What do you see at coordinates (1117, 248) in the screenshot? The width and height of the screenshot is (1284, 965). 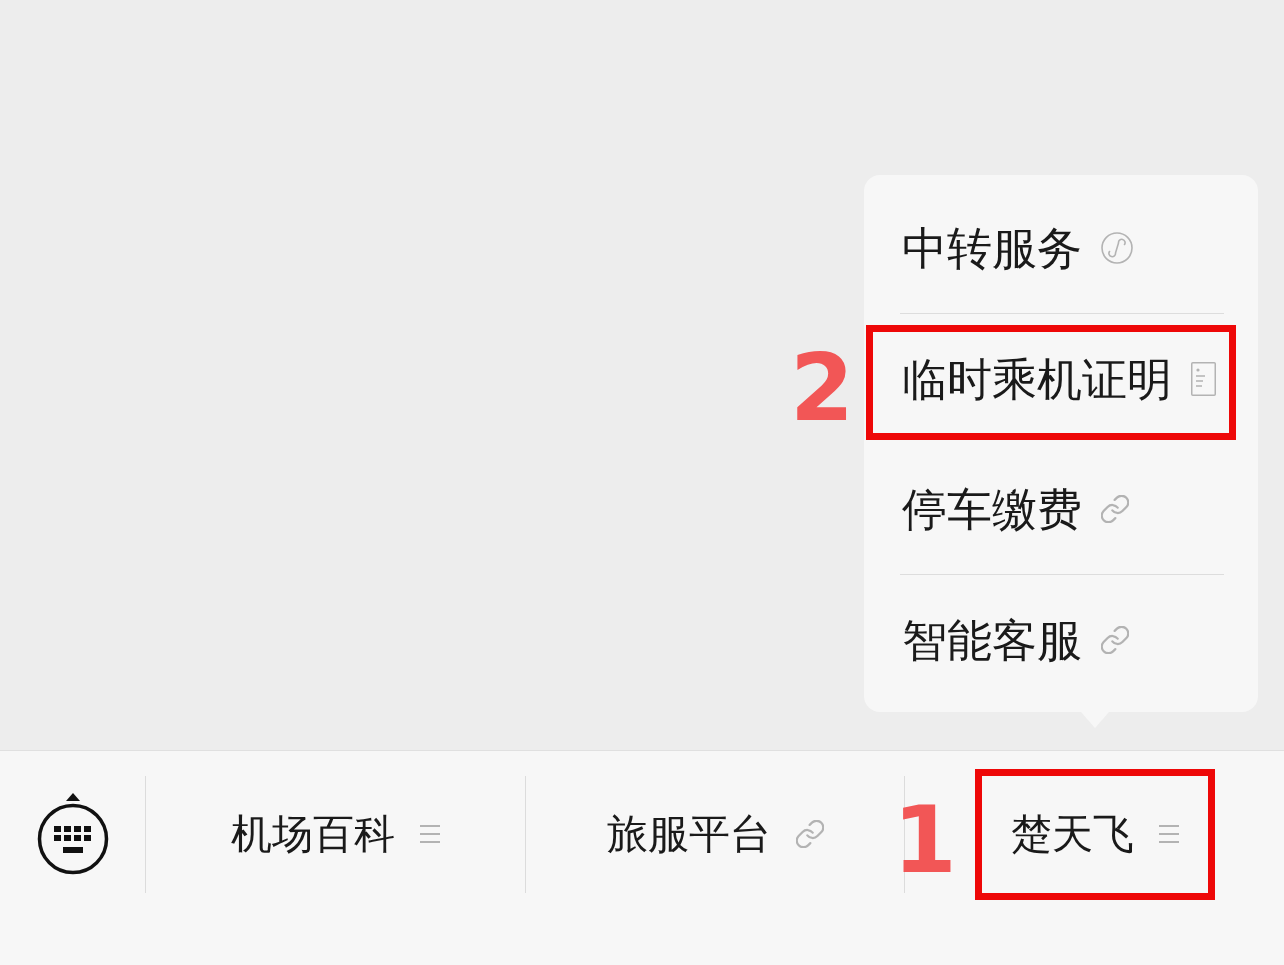 I see `circled-link-icon` at bounding box center [1117, 248].